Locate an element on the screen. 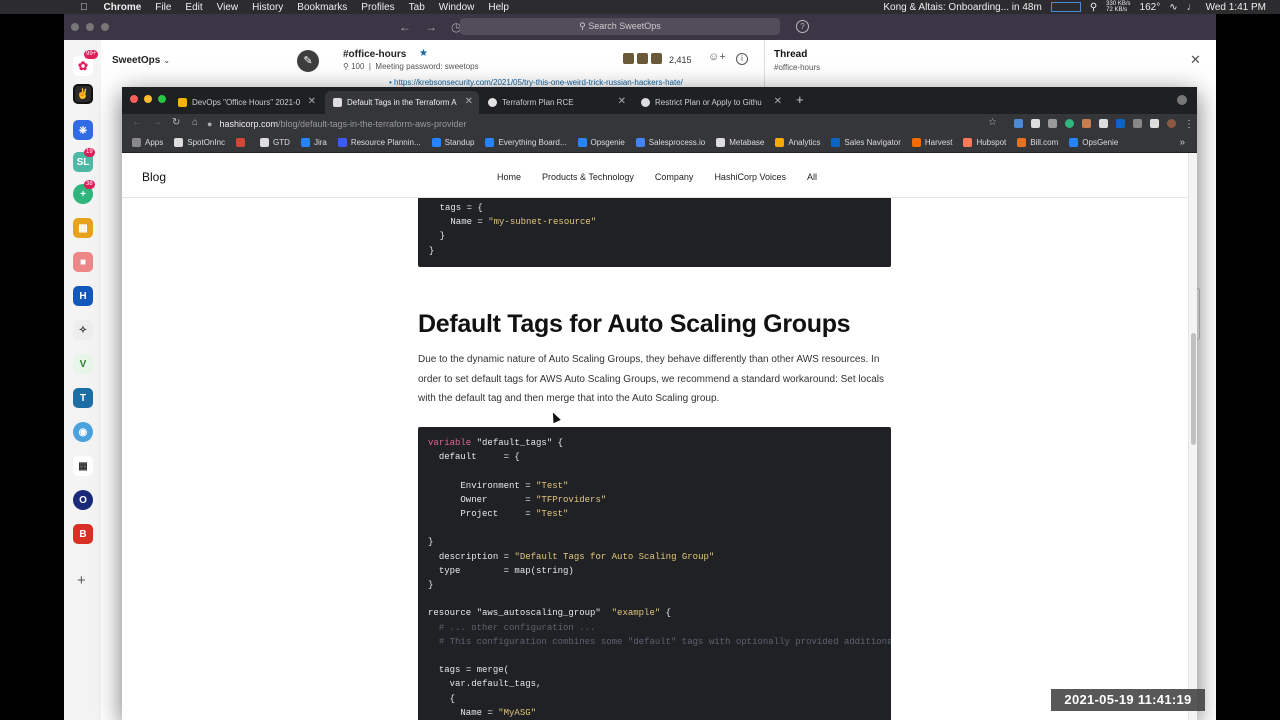 This screenshot has width=1280, height=720. tab-default-tags: Default Tags in the Terraform A ✕ is located at coordinates (402, 102).